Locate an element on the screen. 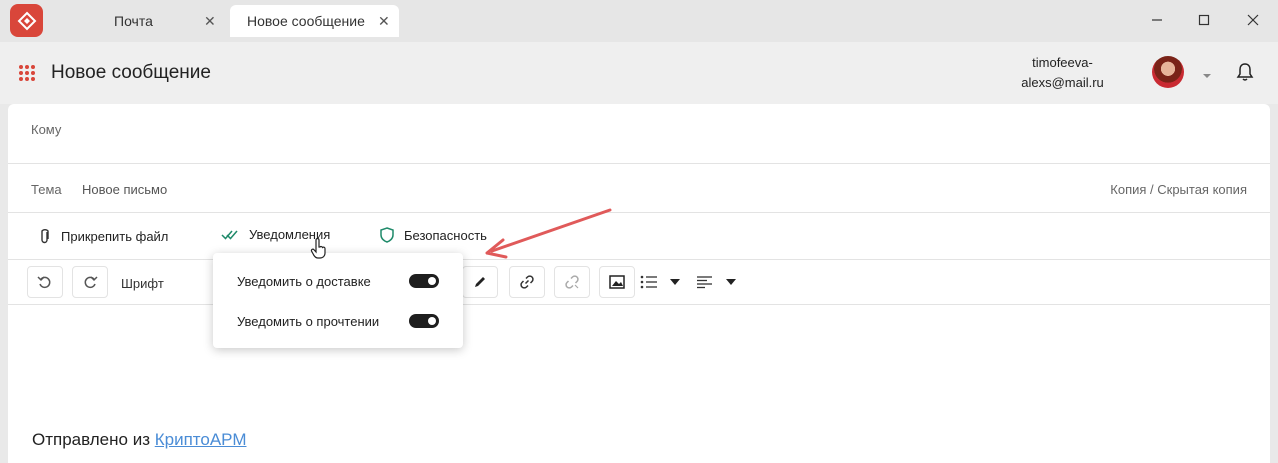 The width and height of the screenshot is (1278, 463). tab-label: Почта is located at coordinates (133, 21).